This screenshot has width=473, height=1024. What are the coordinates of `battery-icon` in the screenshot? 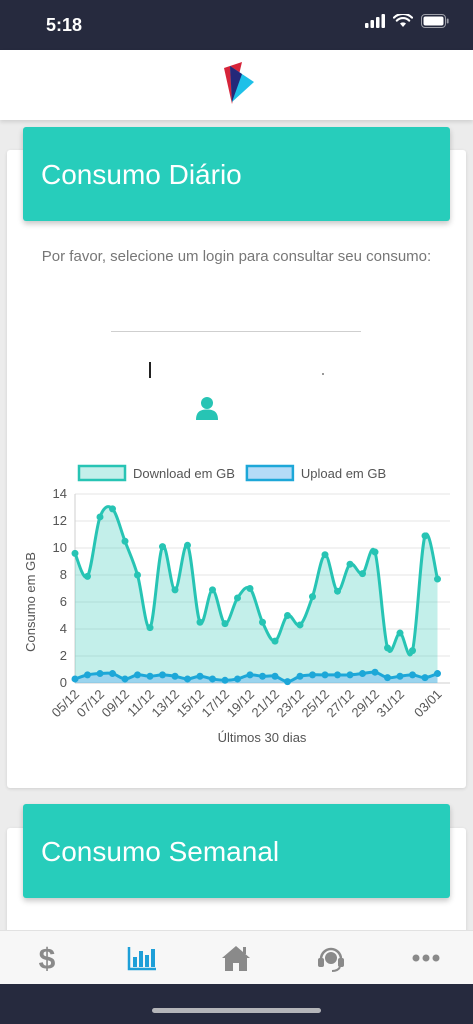 It's located at (435, 21).